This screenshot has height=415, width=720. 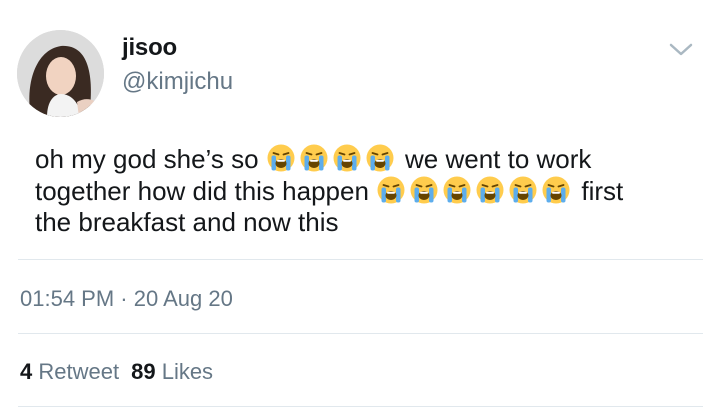 What do you see at coordinates (126, 299) in the screenshot?
I see `tweet-timestamp: 01:54 PM · 20 Aug 20` at bounding box center [126, 299].